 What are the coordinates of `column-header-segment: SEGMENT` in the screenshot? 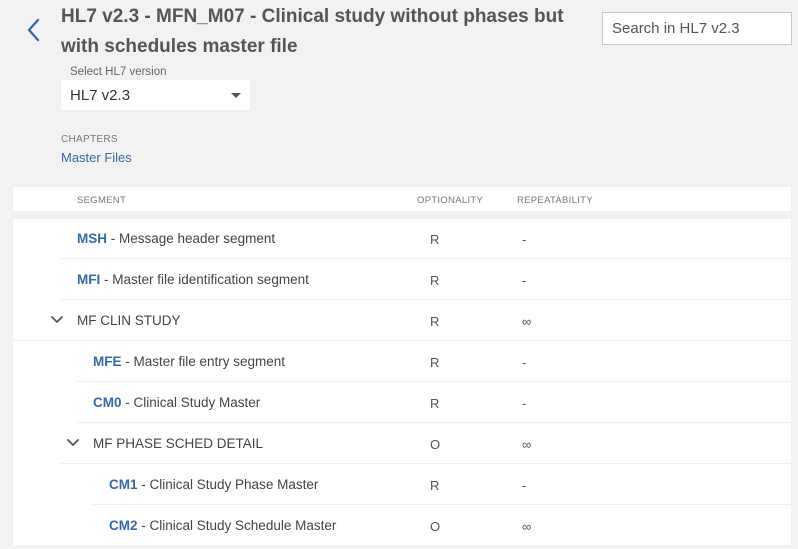 It's located at (102, 200).